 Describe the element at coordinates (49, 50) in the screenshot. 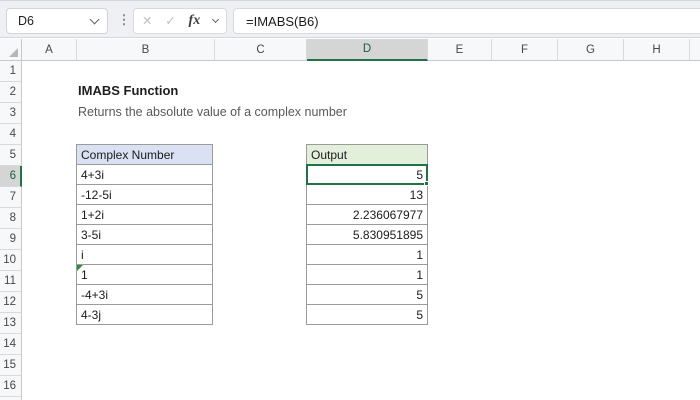

I see `column-header-A: A` at that location.